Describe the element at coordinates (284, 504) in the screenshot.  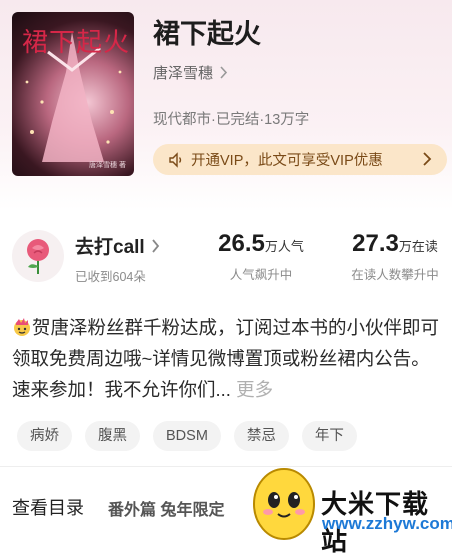
I see `mascot-logo-icon` at that location.